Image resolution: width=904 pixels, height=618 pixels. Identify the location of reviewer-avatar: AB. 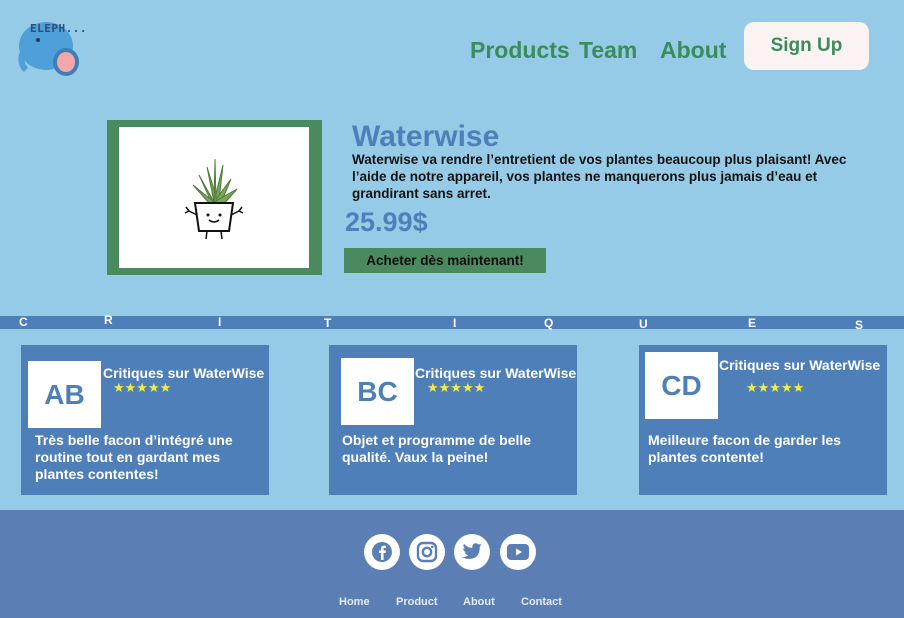
(64, 394).